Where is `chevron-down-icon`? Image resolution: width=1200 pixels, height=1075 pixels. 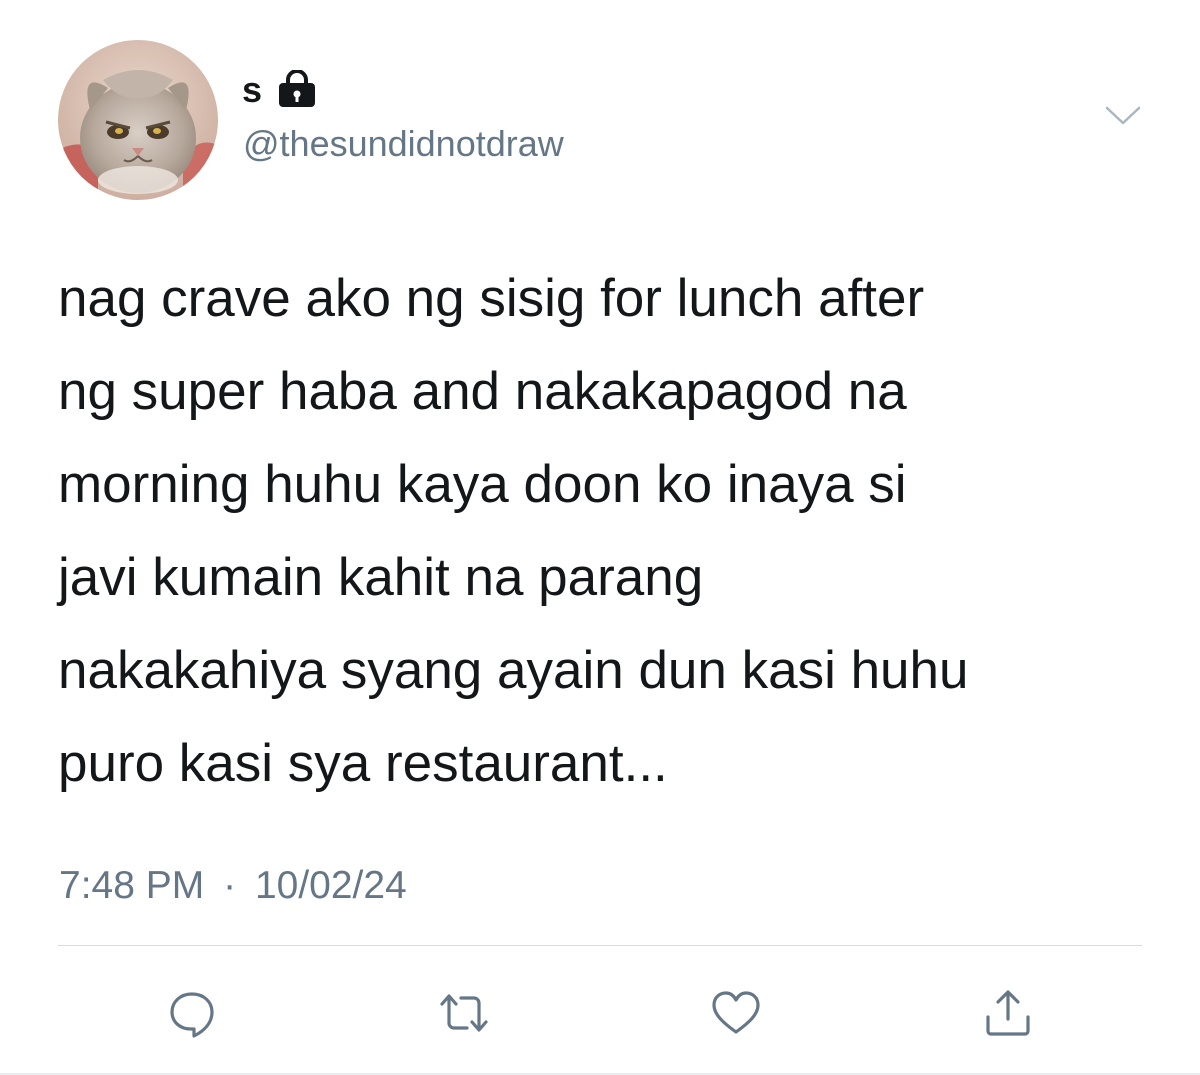
chevron-down-icon is located at coordinates (1123, 116).